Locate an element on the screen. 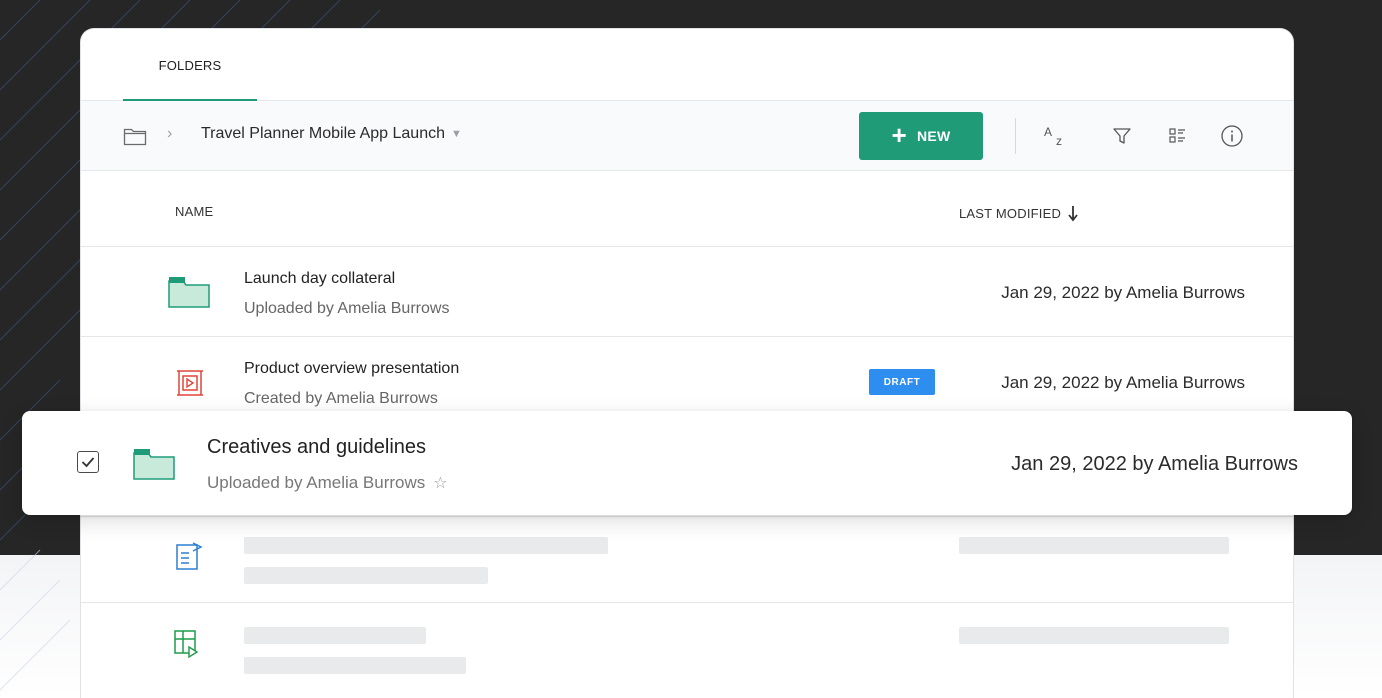 The height and width of the screenshot is (698, 1382). plus-icon: + is located at coordinates (899, 135).